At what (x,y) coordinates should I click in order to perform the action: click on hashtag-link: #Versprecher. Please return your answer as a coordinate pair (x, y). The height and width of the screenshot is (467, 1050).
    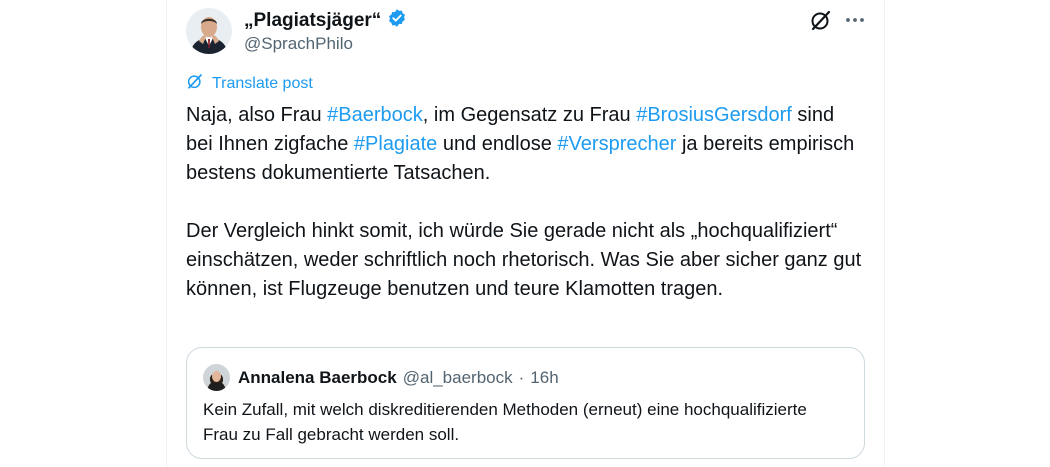
    Looking at the image, I should click on (616, 144).